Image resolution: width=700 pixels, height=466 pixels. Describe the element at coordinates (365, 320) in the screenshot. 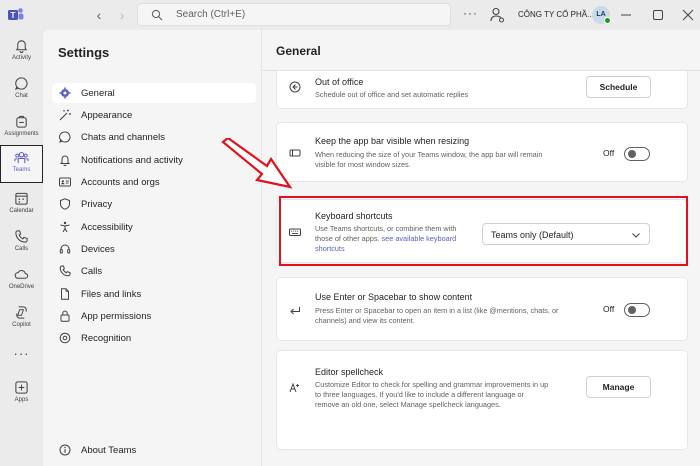

I see `card-description: channels) and view its content.` at that location.